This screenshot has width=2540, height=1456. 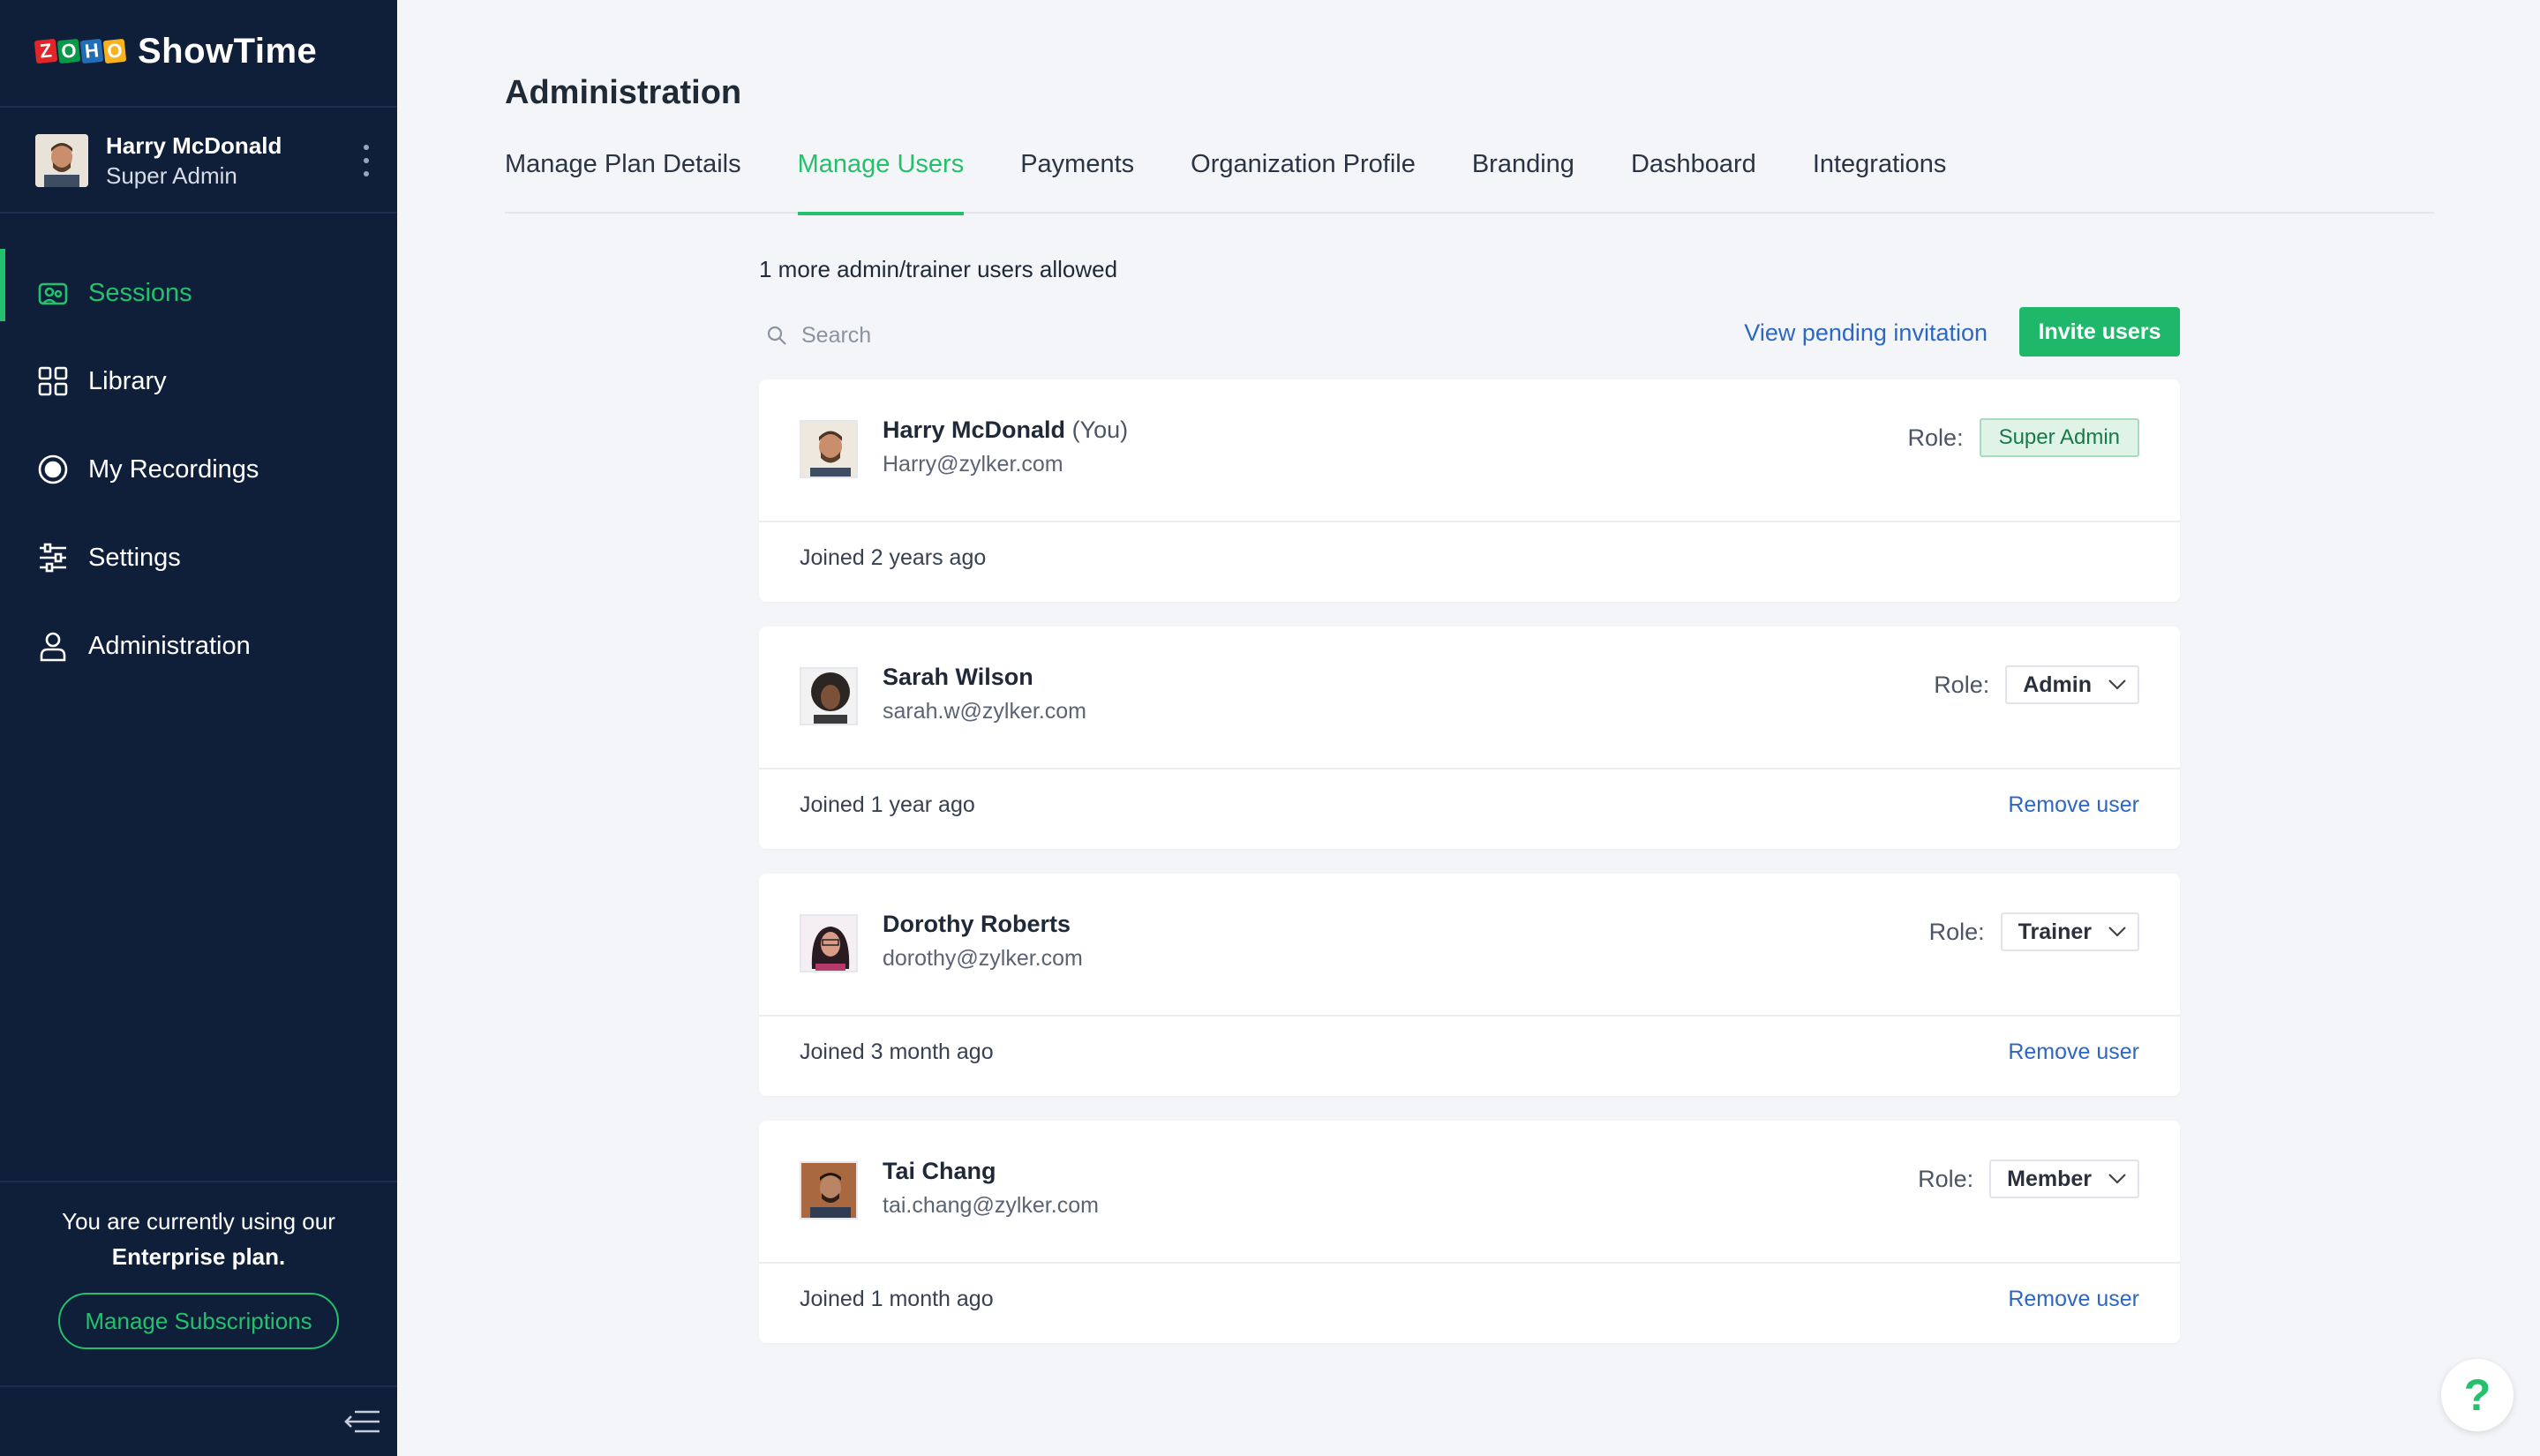 I want to click on role-field: Role: Trainer, so click(x=2034, y=931).